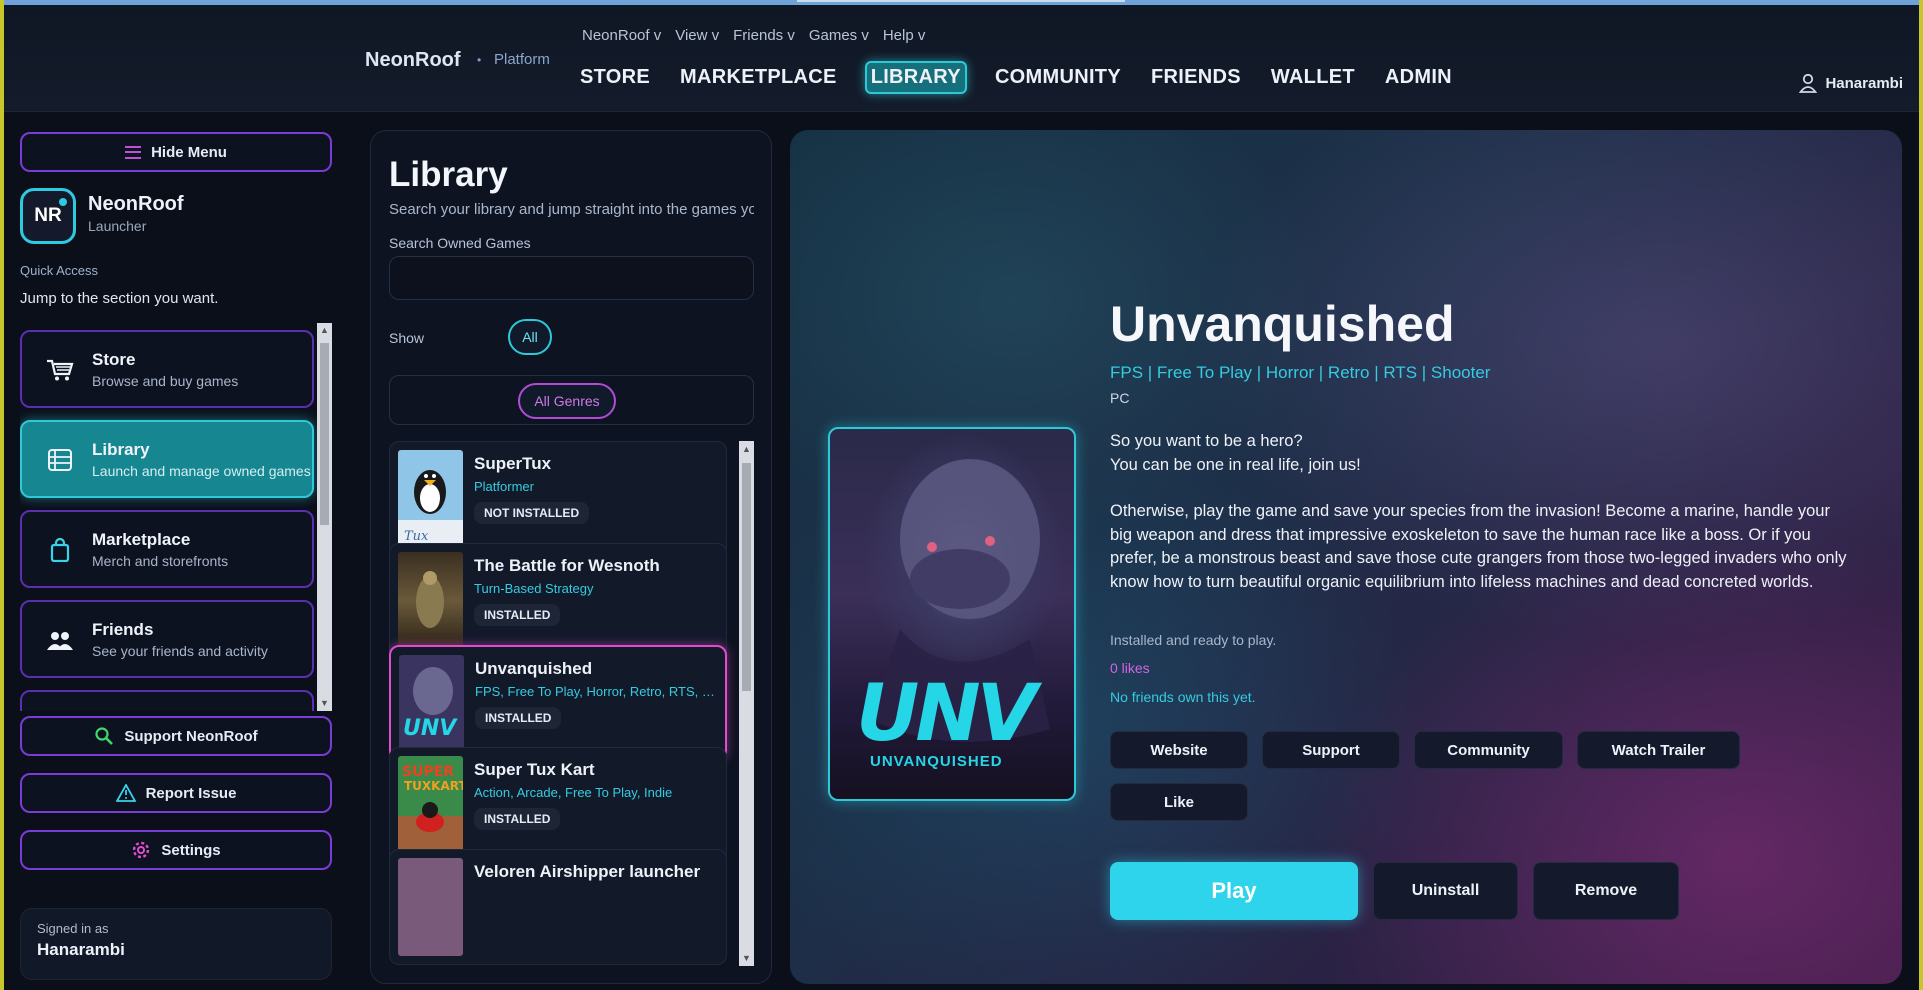 The height and width of the screenshot is (990, 1923). What do you see at coordinates (125, 793) in the screenshot?
I see `warning-icon` at bounding box center [125, 793].